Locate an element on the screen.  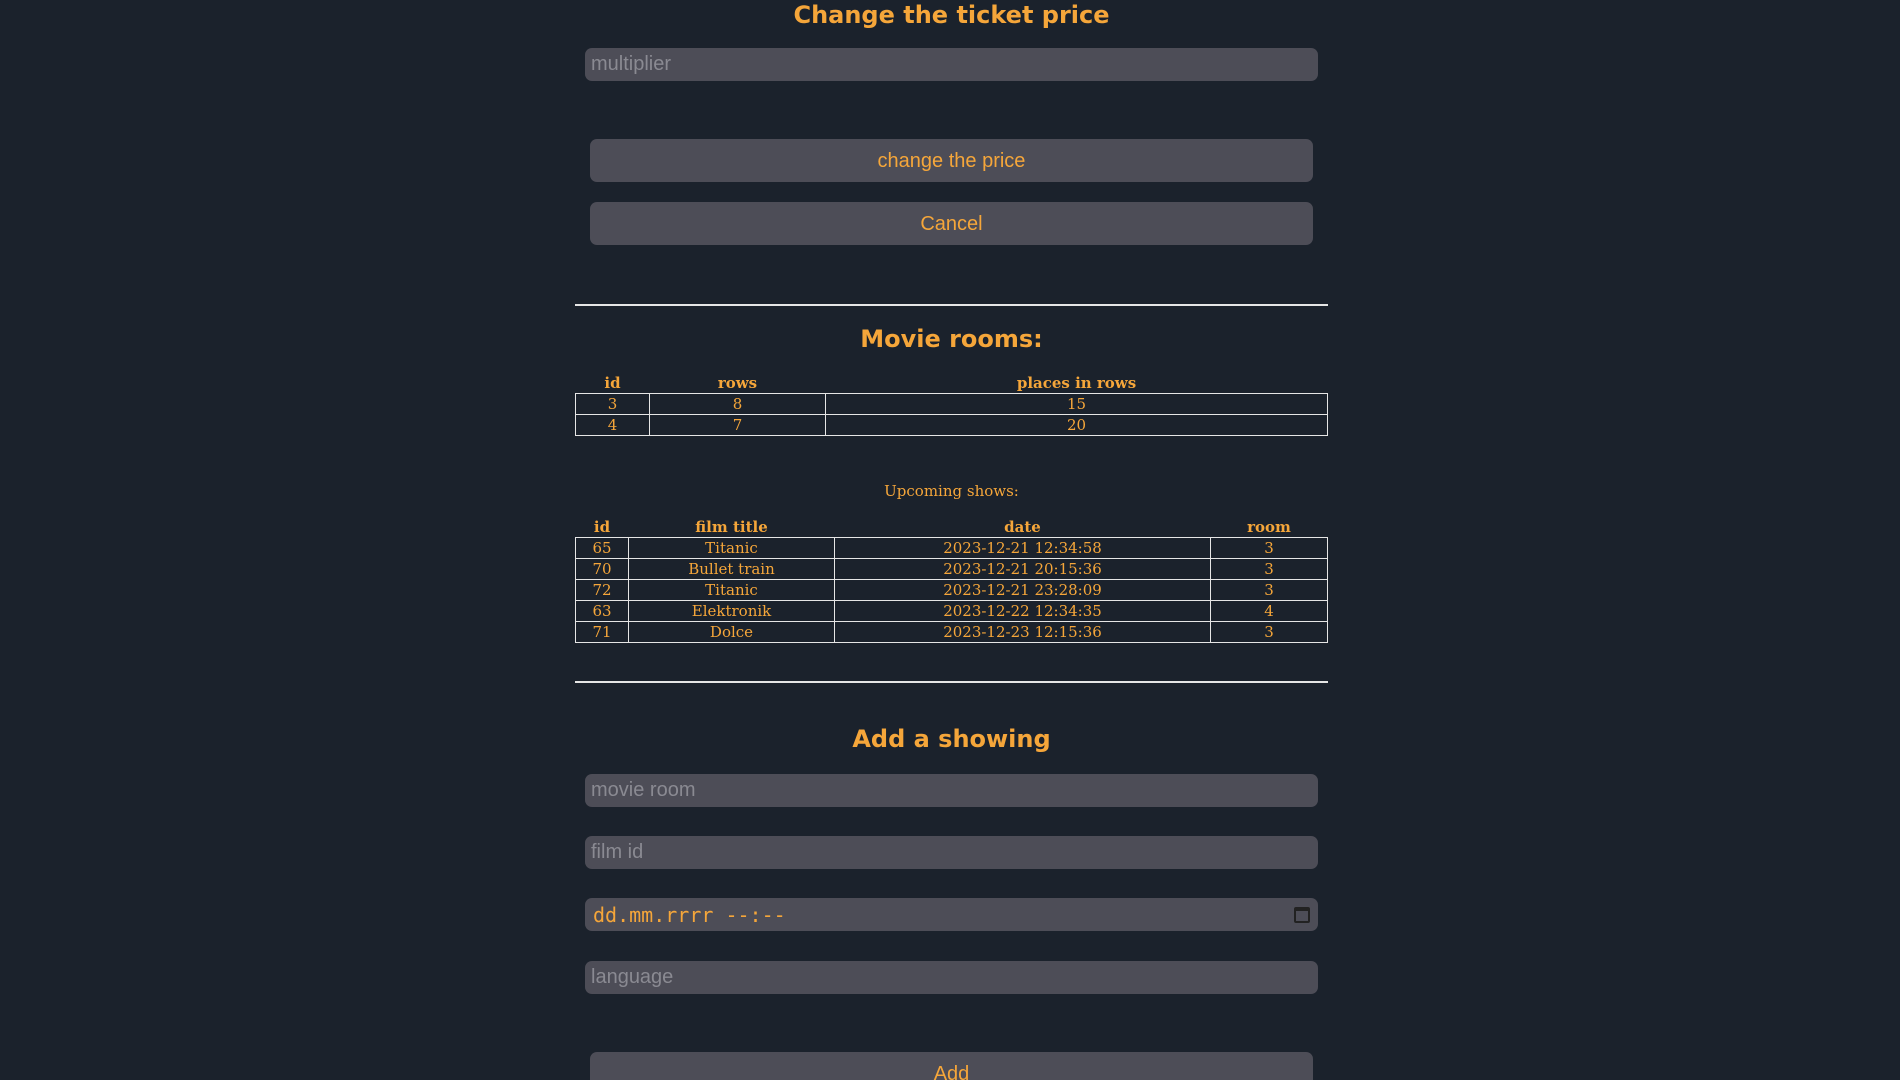
shows-caption: Upcoming shows: is located at coordinates (951, 491).